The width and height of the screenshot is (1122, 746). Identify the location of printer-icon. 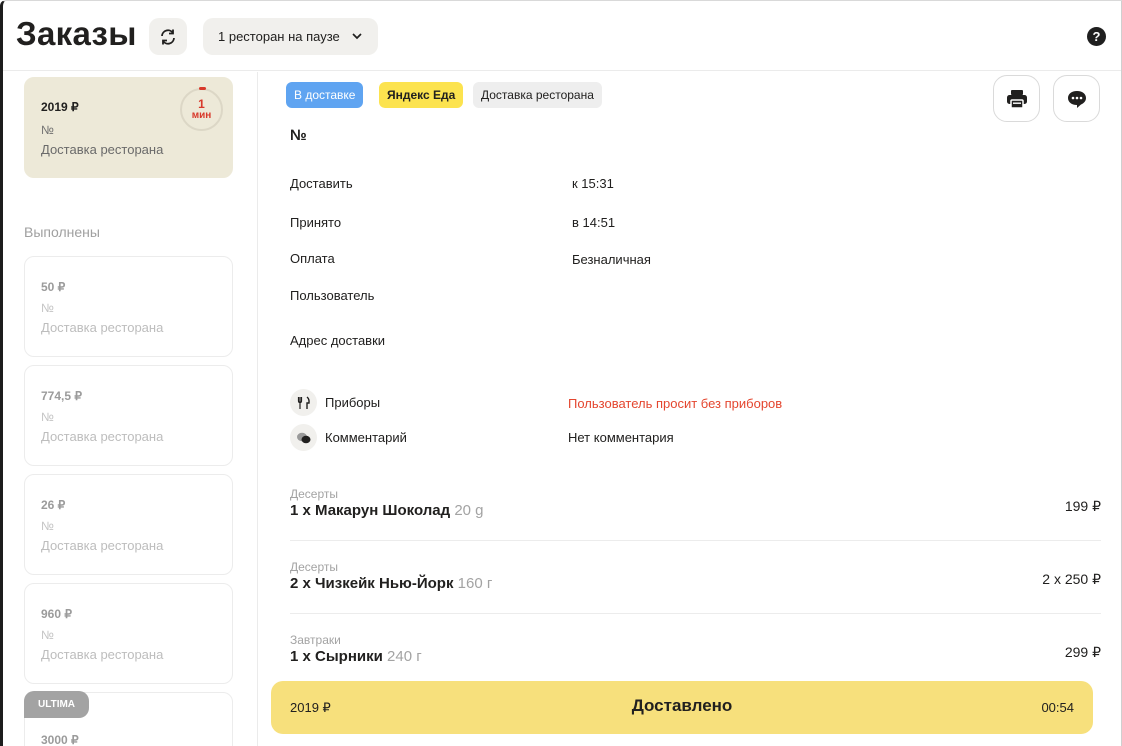
(1016, 99).